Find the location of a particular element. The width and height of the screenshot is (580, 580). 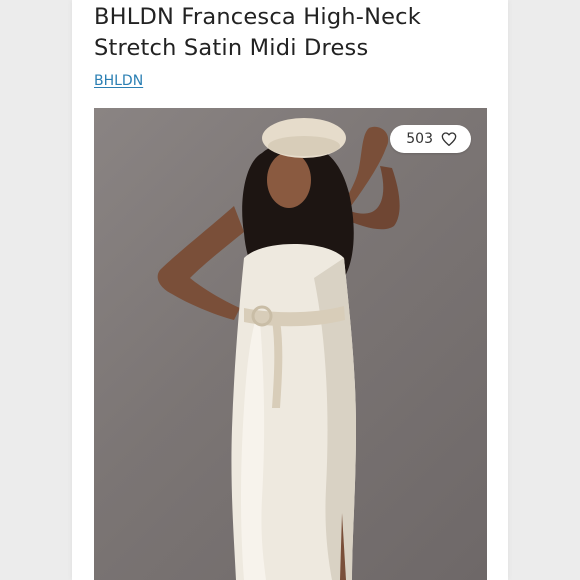

heart-icon is located at coordinates (449, 139).